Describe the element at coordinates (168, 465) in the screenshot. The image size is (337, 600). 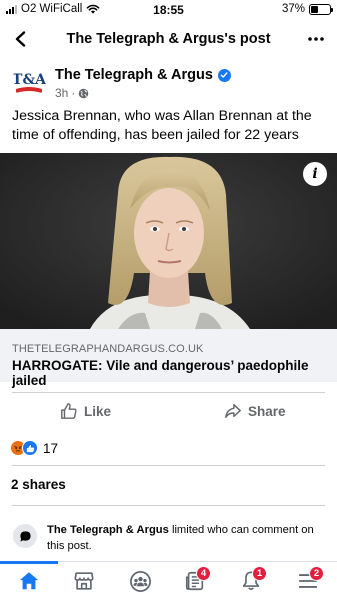
I see `divider-middle` at that location.